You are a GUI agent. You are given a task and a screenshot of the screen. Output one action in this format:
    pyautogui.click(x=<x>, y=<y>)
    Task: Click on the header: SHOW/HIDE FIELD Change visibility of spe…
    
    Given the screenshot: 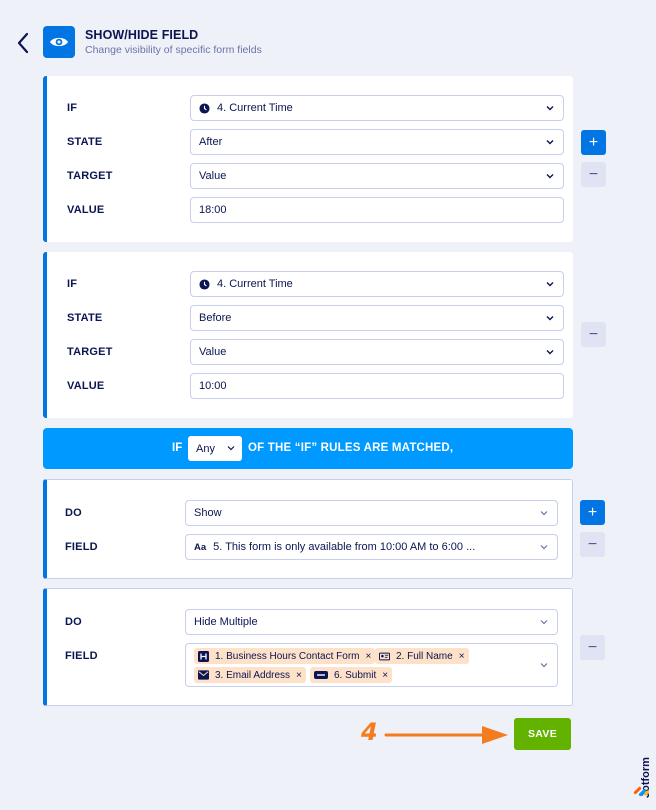 What is the action you would take?
    pyautogui.click(x=328, y=35)
    